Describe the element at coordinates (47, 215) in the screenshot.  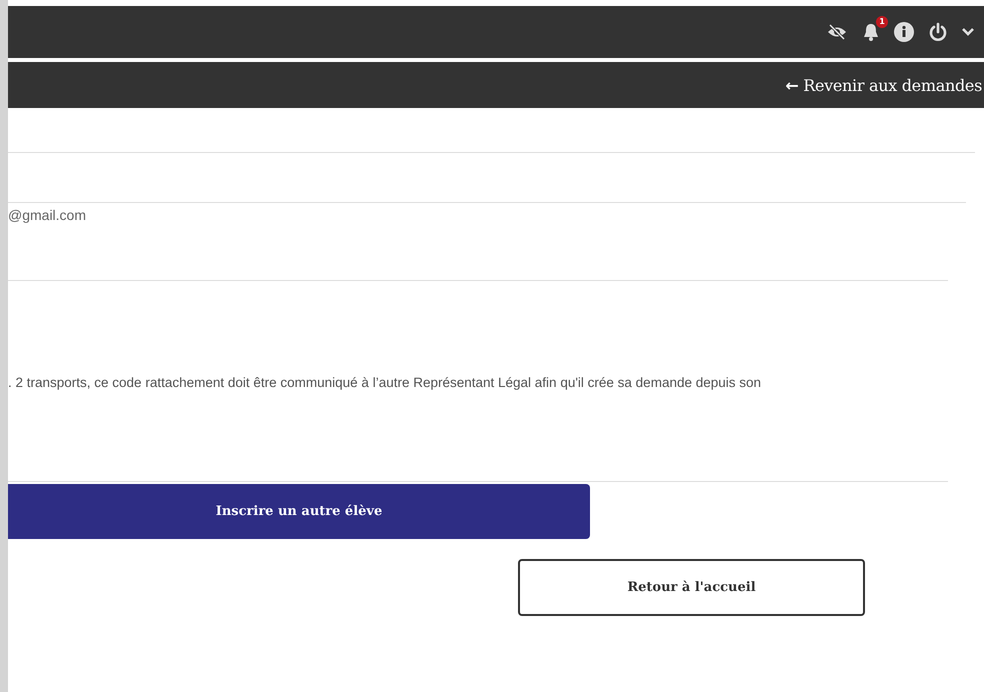
I see `email-text: @gmail.com` at that location.